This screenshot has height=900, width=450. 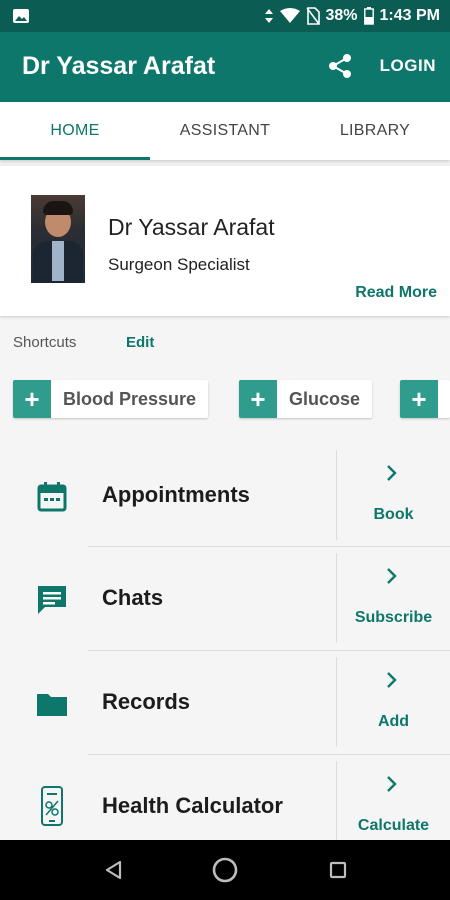 I want to click on action-label: Subscribe, so click(x=393, y=617).